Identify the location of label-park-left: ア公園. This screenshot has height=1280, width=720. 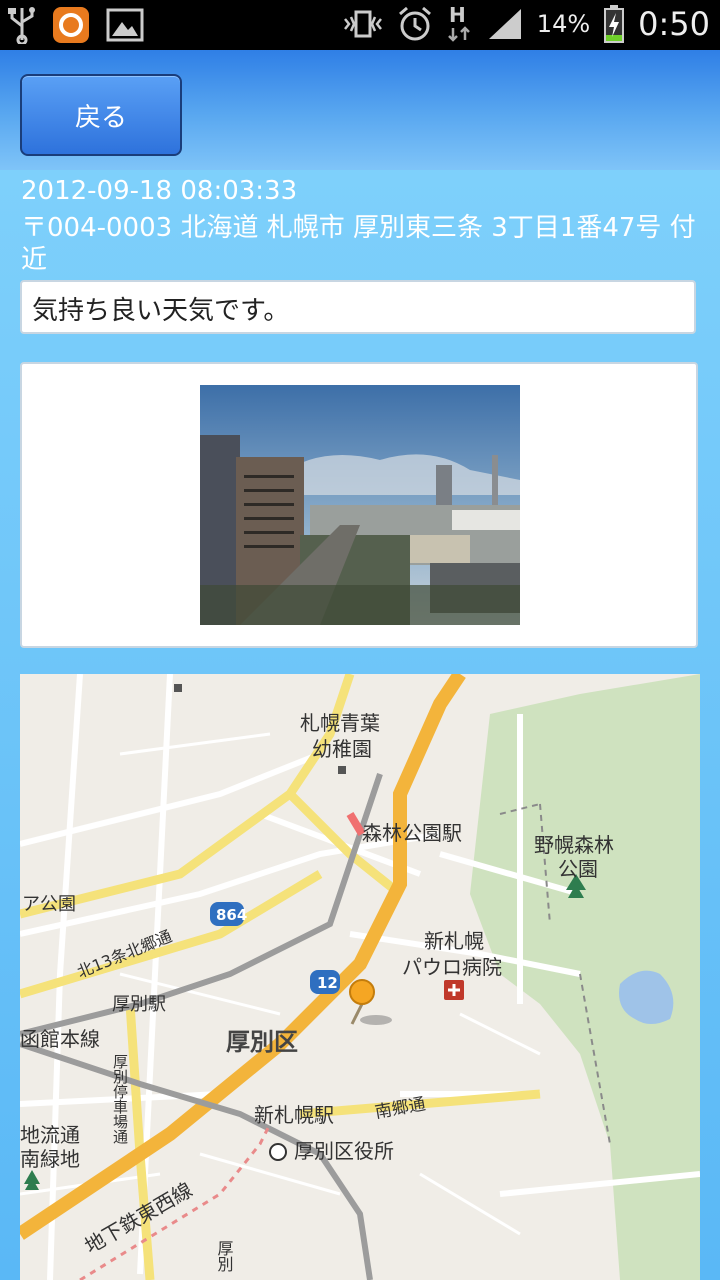
(49, 904).